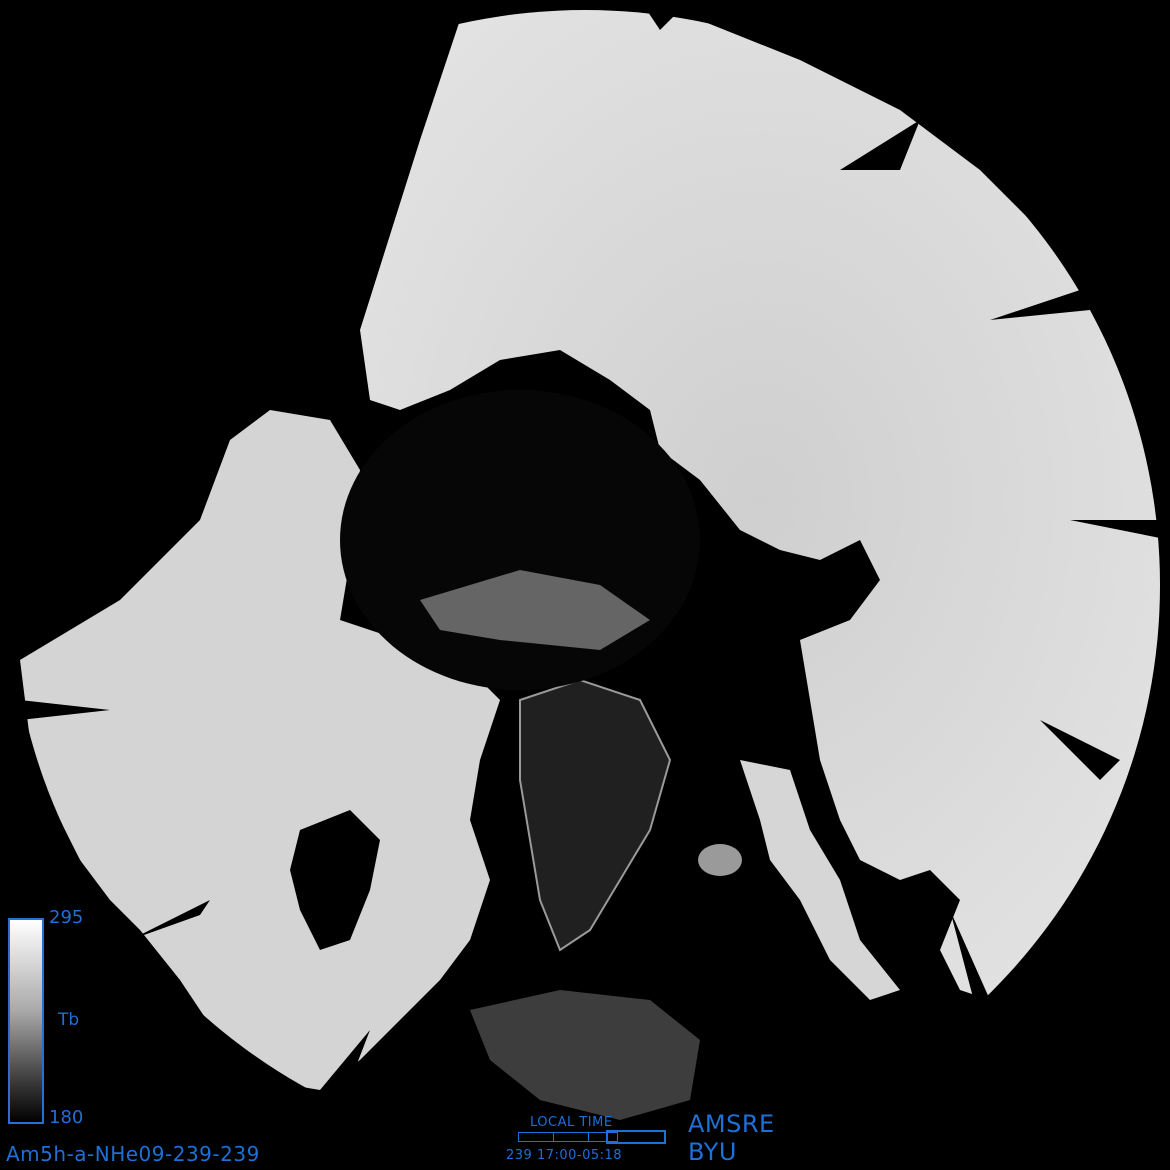 This screenshot has height=1170, width=1170. What do you see at coordinates (636, 1137) in the screenshot?
I see `local-time-indicator` at bounding box center [636, 1137].